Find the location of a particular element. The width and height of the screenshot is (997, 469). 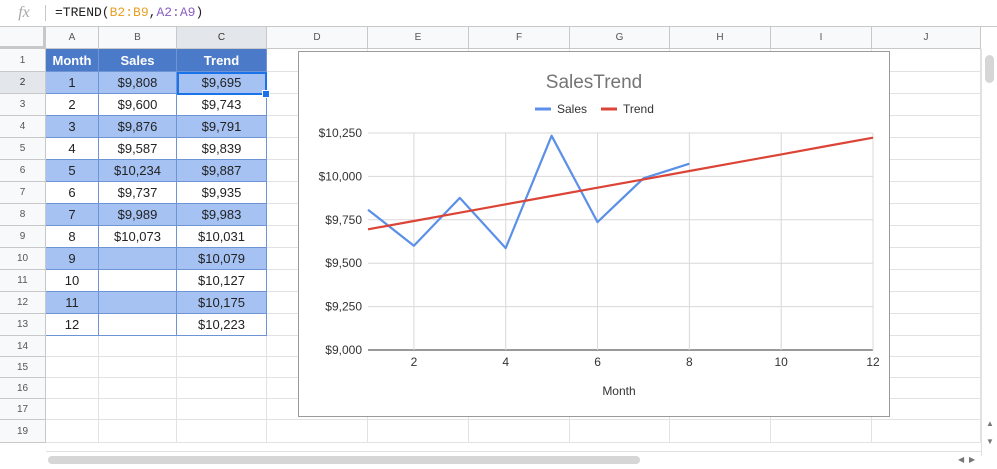

vertical-scroll-thumb is located at coordinates (989, 69).